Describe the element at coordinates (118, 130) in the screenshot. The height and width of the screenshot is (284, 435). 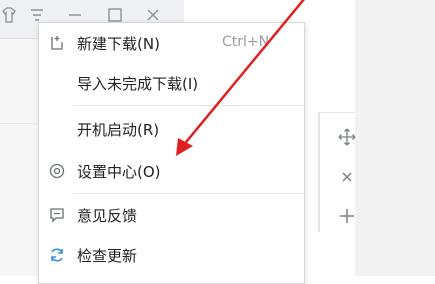
I see `menu-item-label: 开机启动(R)` at that location.